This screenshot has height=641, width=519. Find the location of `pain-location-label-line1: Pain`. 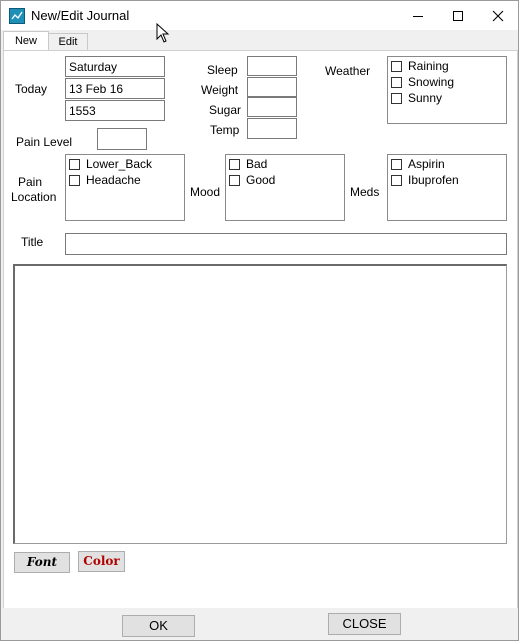

pain-location-label-line1: Pain is located at coordinates (30, 182).